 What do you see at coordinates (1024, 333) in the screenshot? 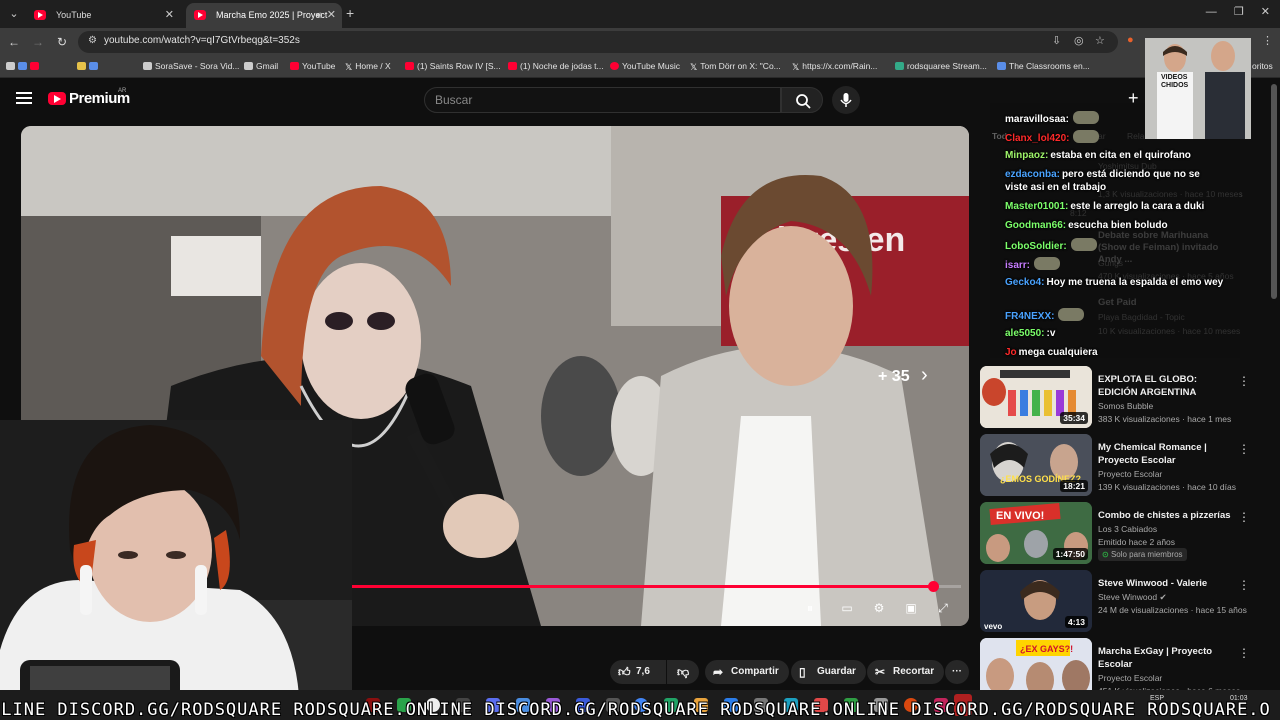
I see `chat-username: ale5050:` at bounding box center [1024, 333].